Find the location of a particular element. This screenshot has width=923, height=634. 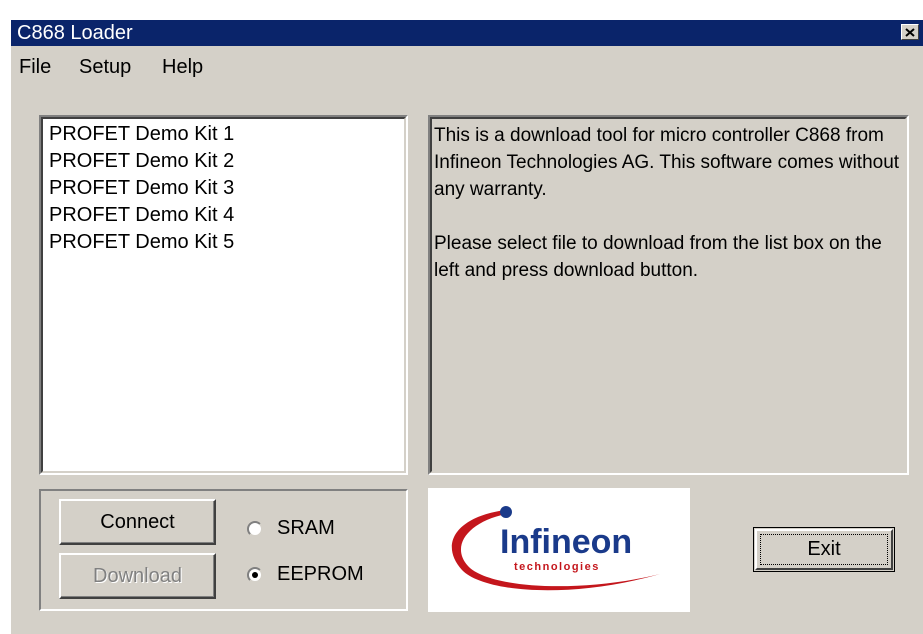

menu-file: File is located at coordinates (35, 67).